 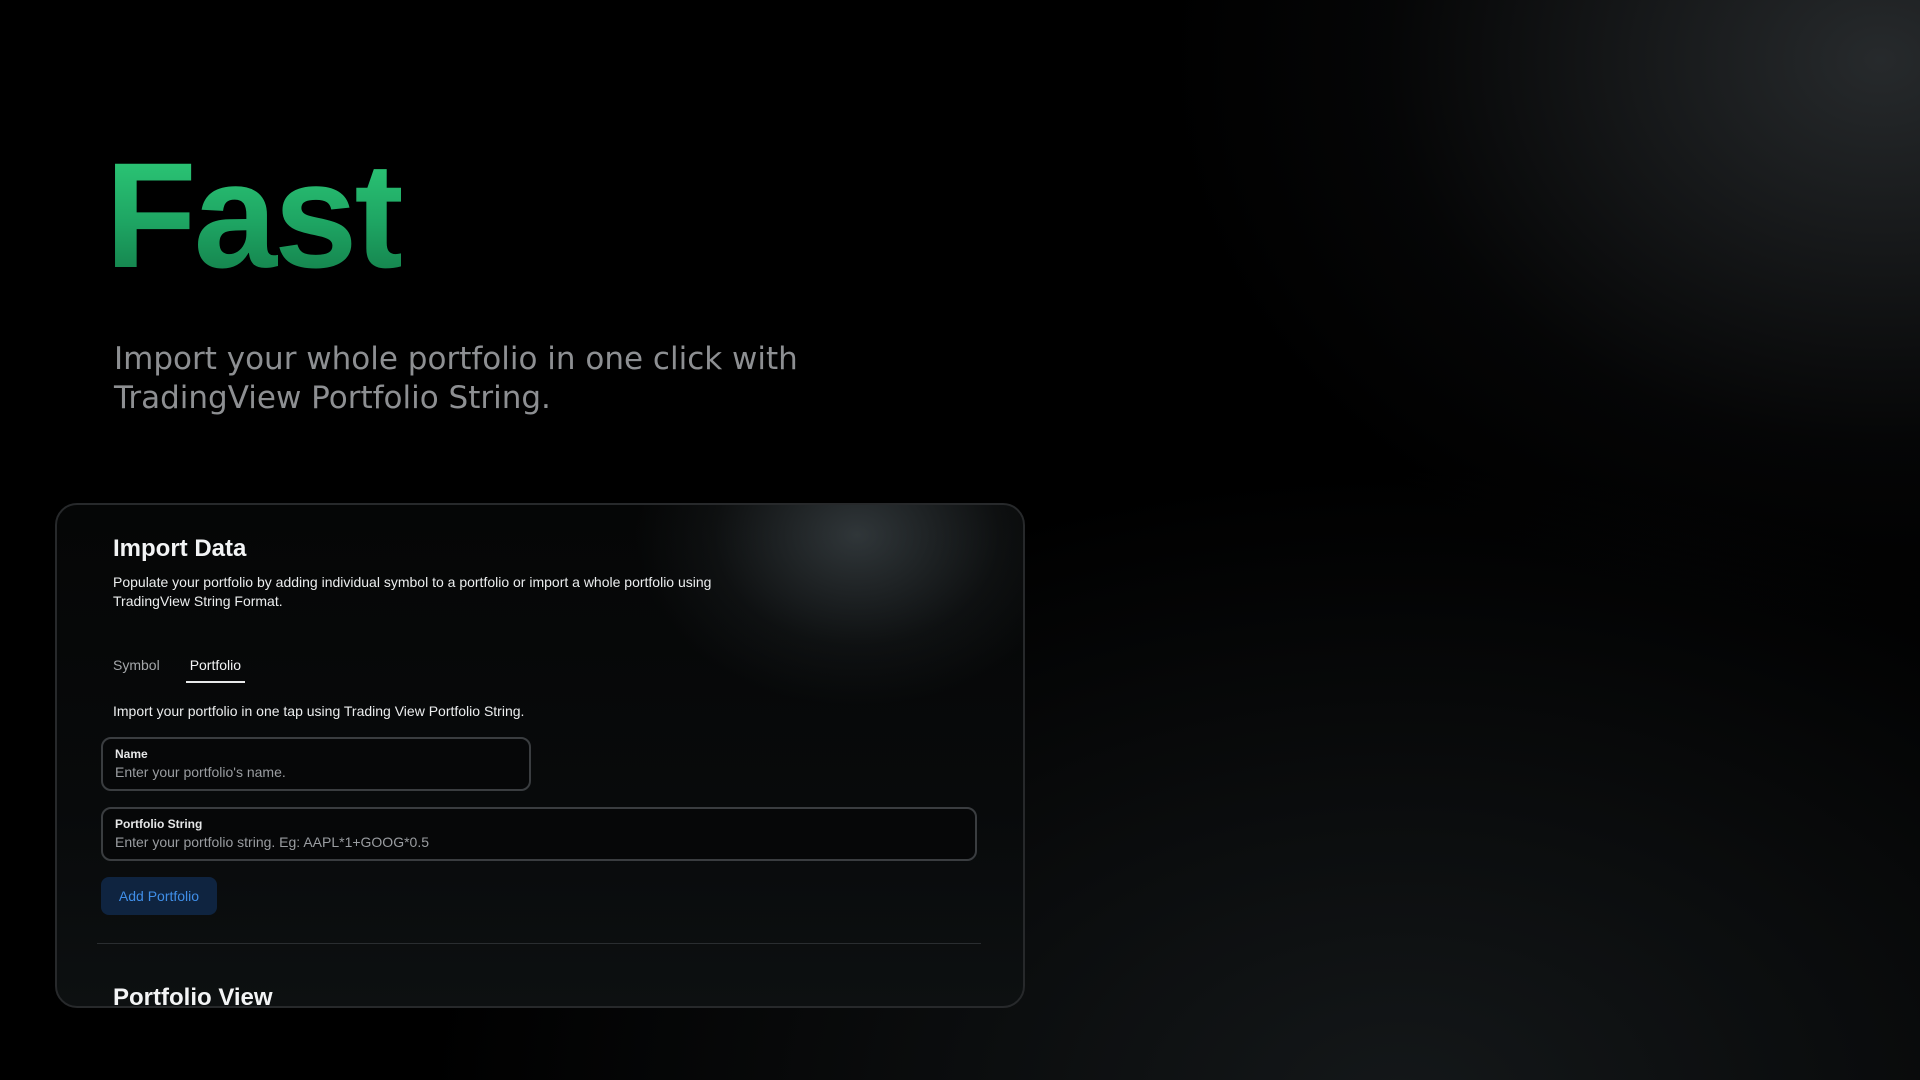 What do you see at coordinates (254, 215) in the screenshot?
I see `hero-title: Fast` at bounding box center [254, 215].